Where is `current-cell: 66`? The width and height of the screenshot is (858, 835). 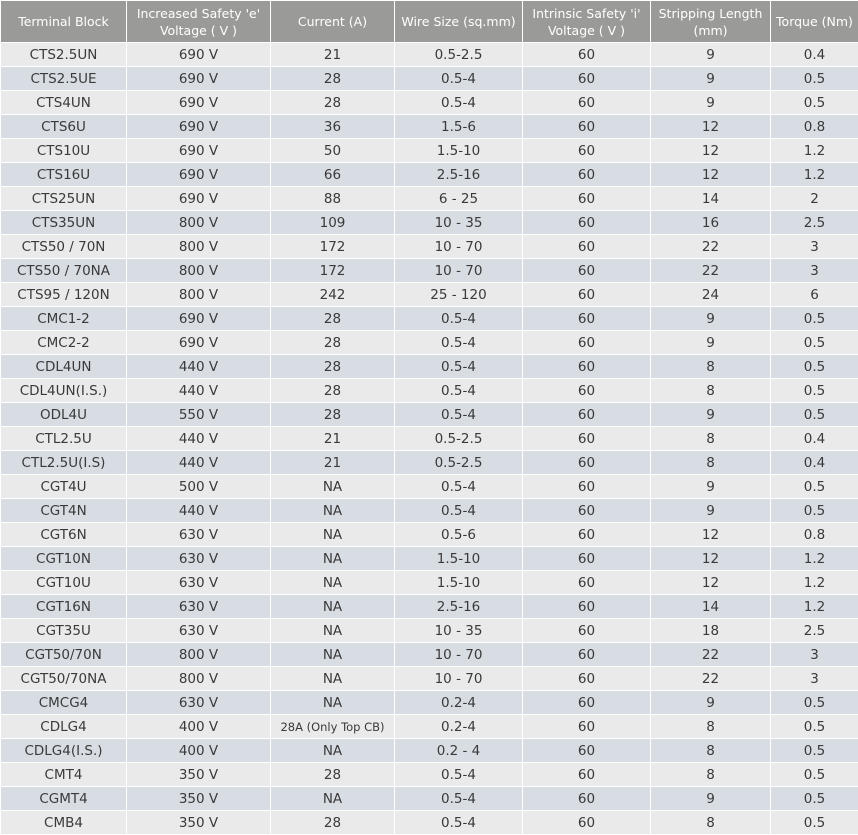
current-cell: 66 is located at coordinates (333, 175).